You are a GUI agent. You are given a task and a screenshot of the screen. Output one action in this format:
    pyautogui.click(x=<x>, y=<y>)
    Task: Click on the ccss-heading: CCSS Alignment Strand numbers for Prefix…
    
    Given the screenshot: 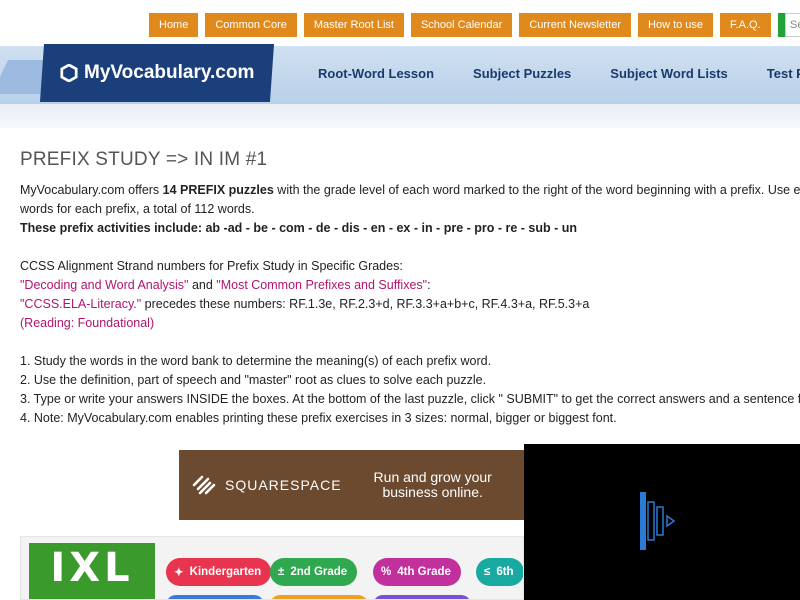 What is the action you would take?
    pyautogui.click(x=211, y=266)
    